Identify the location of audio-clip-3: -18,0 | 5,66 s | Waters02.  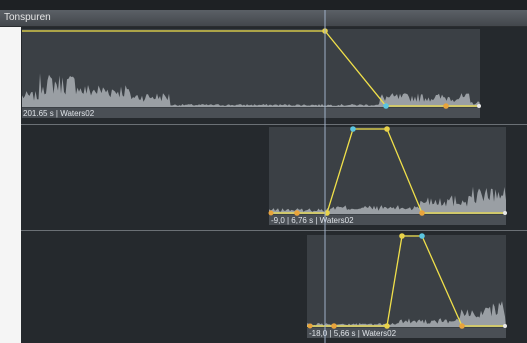
(407, 285).